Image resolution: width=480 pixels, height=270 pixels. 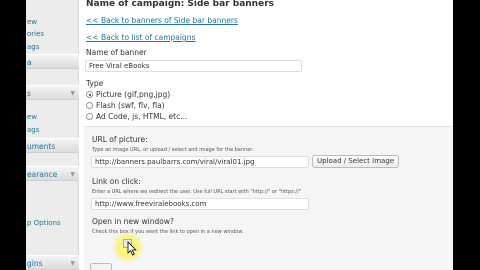 What do you see at coordinates (44, 223) in the screenshot?
I see `sidebar-item-label: p Options` at bounding box center [44, 223].